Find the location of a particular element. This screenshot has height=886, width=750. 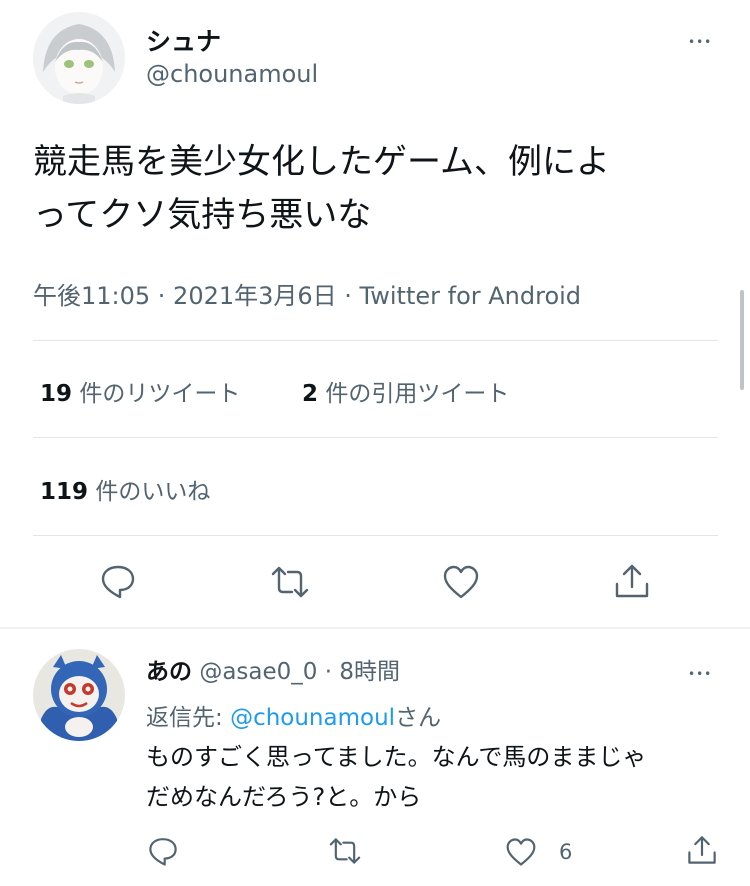

section-separator is located at coordinates (375, 628).